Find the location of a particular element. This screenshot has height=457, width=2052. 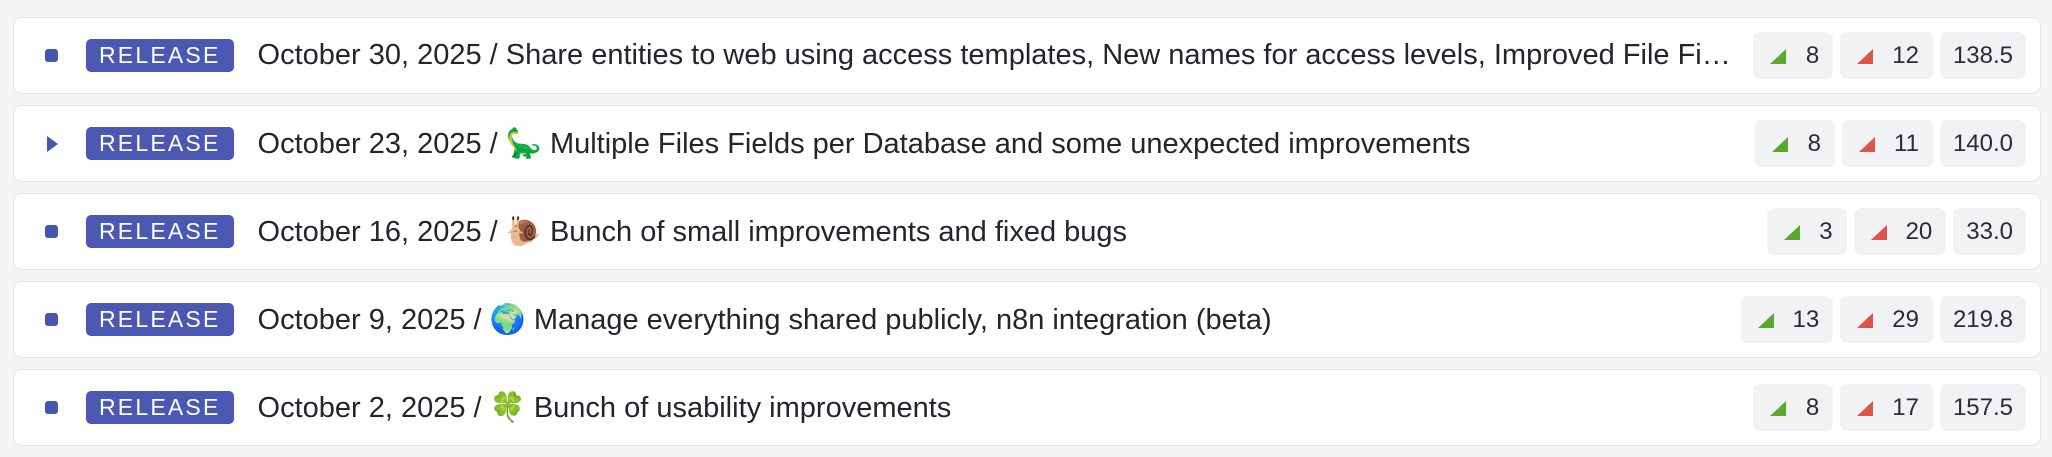

score-value: 157.5 is located at coordinates (1982, 407).